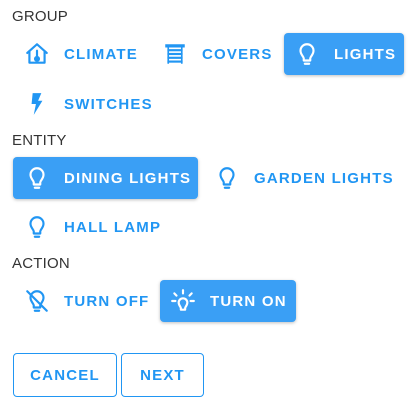 The width and height of the screenshot is (415, 401). I want to click on cancel-button: CANCEL, so click(65, 375).